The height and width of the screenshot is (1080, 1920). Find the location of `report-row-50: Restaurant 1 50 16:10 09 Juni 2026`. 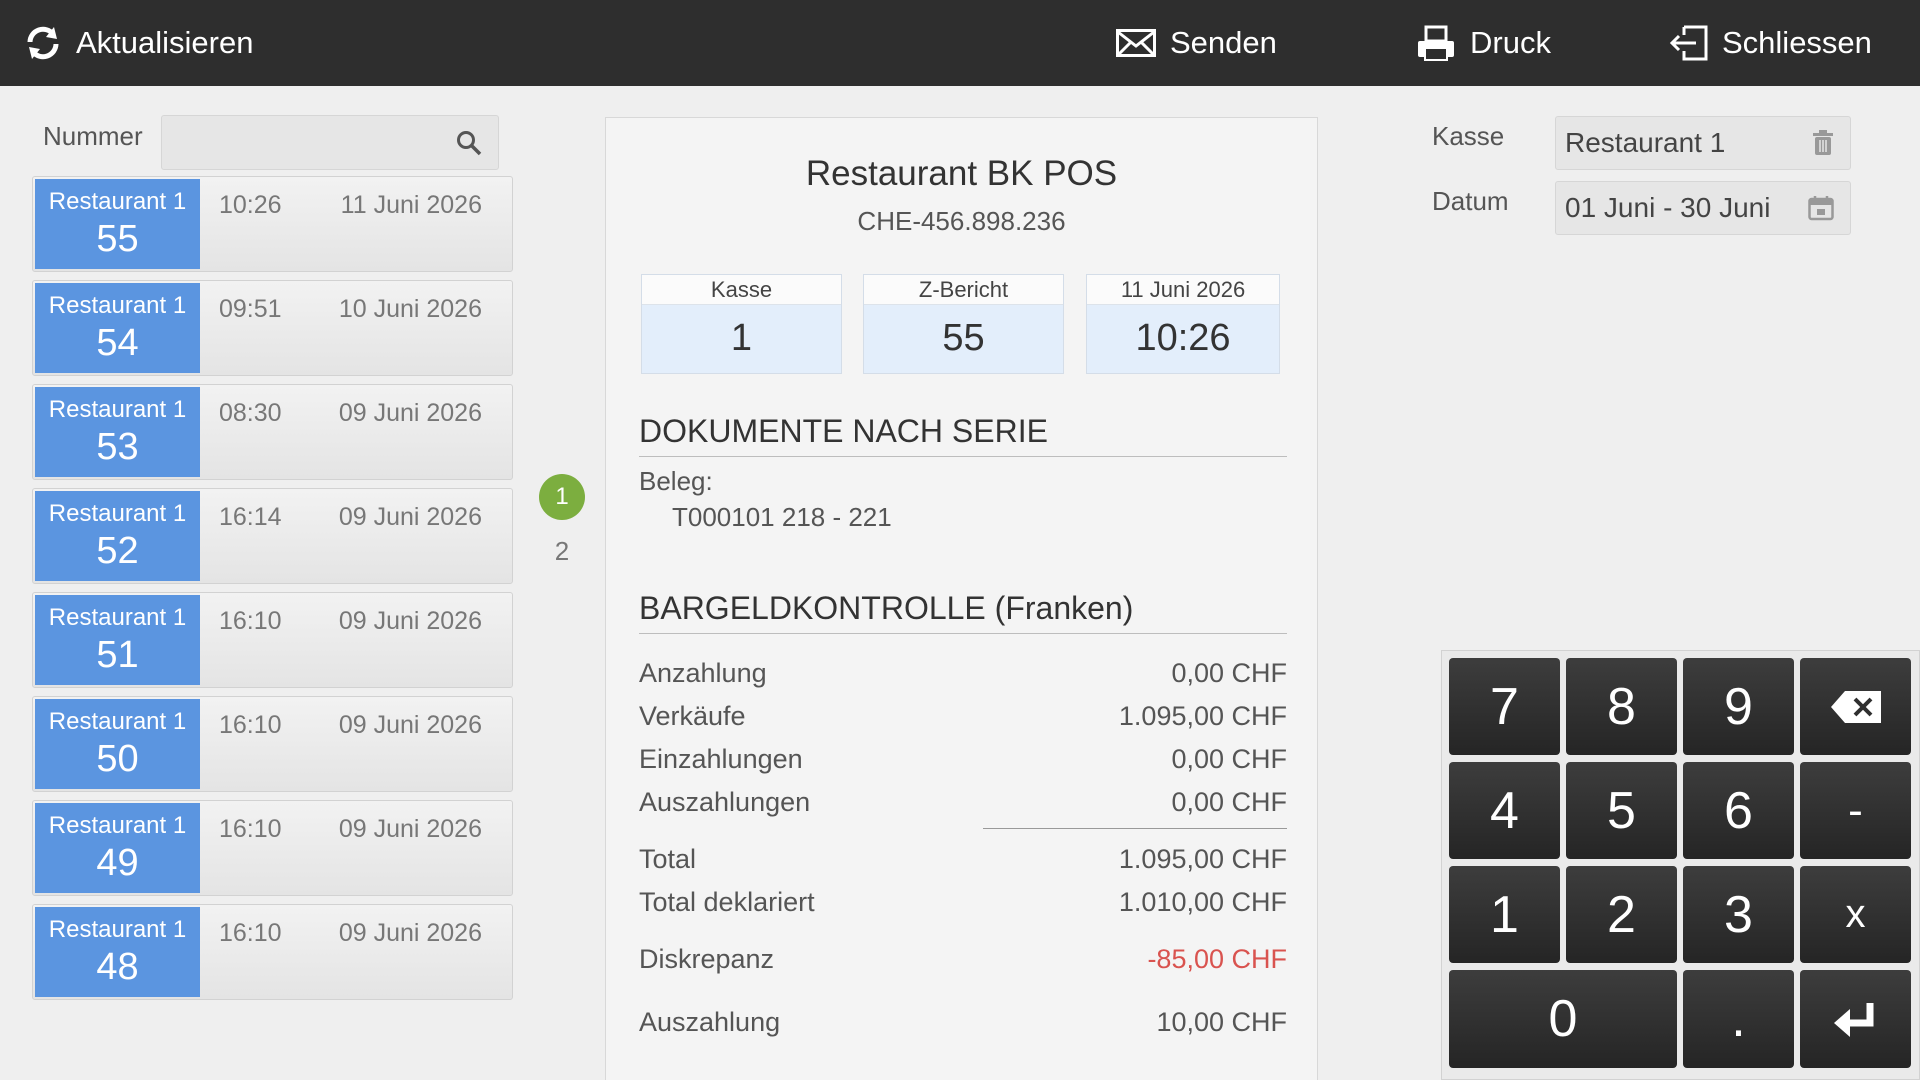

report-row-50: Restaurant 1 50 16:10 09 Juni 2026 is located at coordinates (272, 744).